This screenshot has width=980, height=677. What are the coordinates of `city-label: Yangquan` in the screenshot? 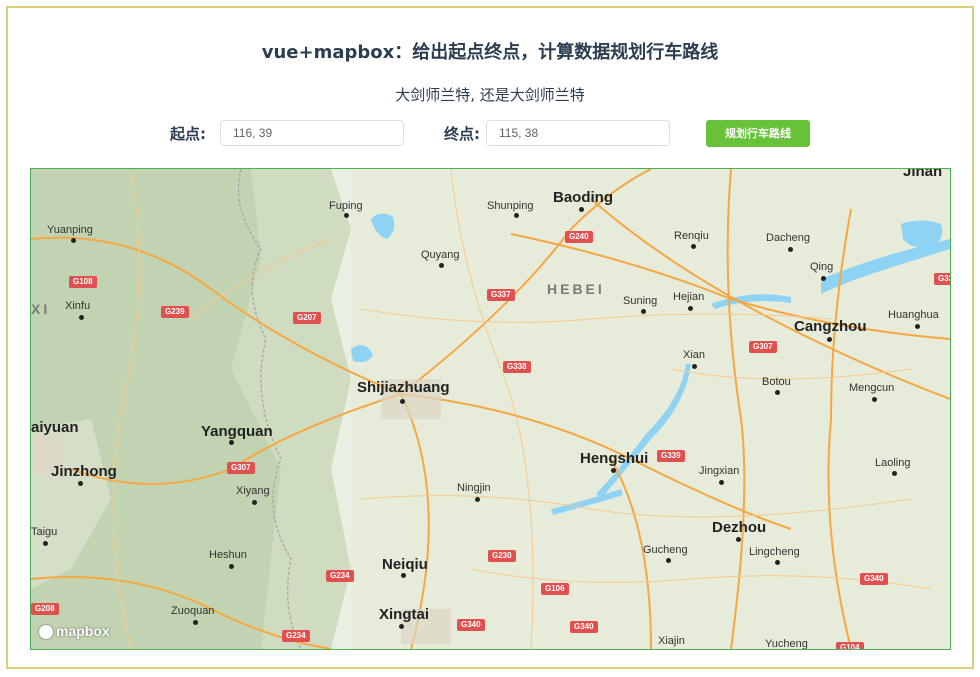 It's located at (237, 431).